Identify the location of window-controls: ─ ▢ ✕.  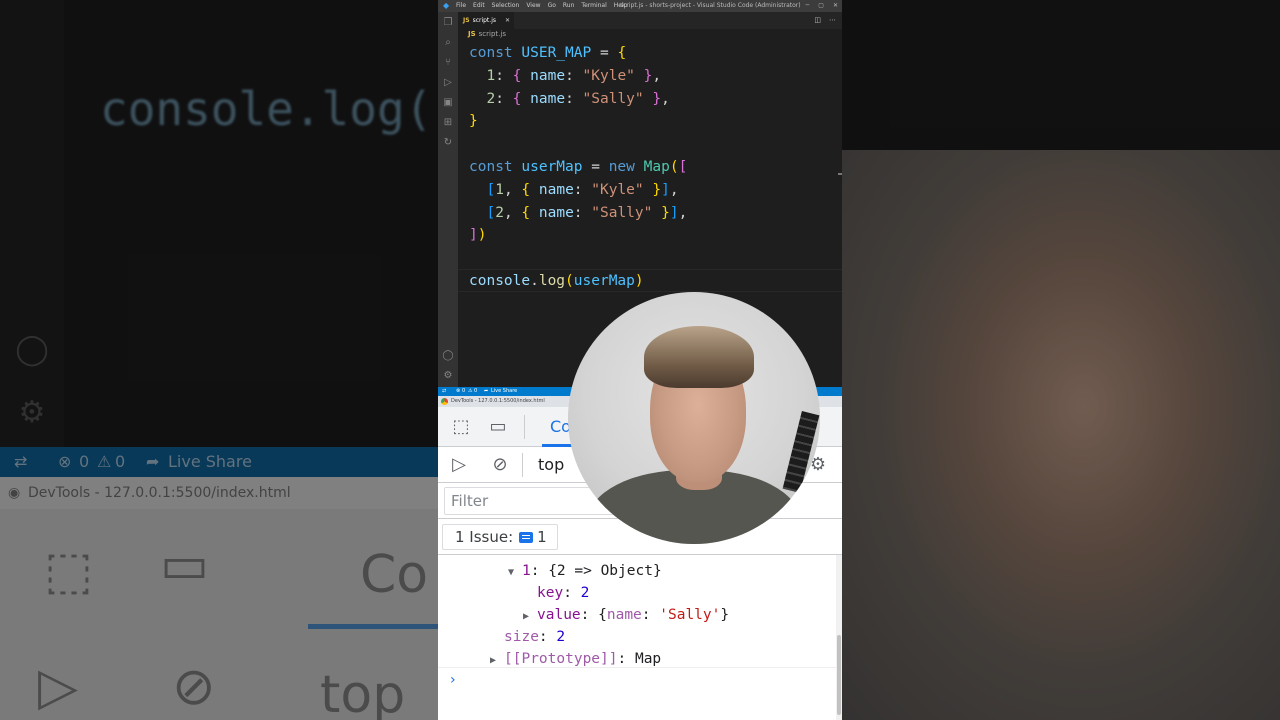
(822, 6).